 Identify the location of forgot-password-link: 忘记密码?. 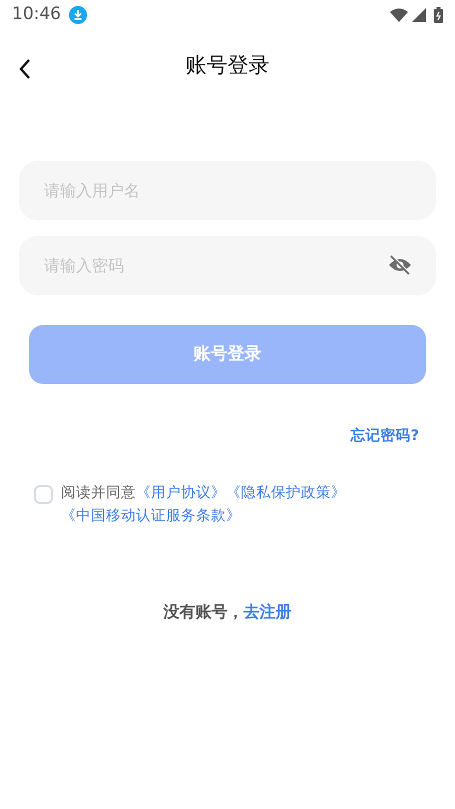
(384, 437).